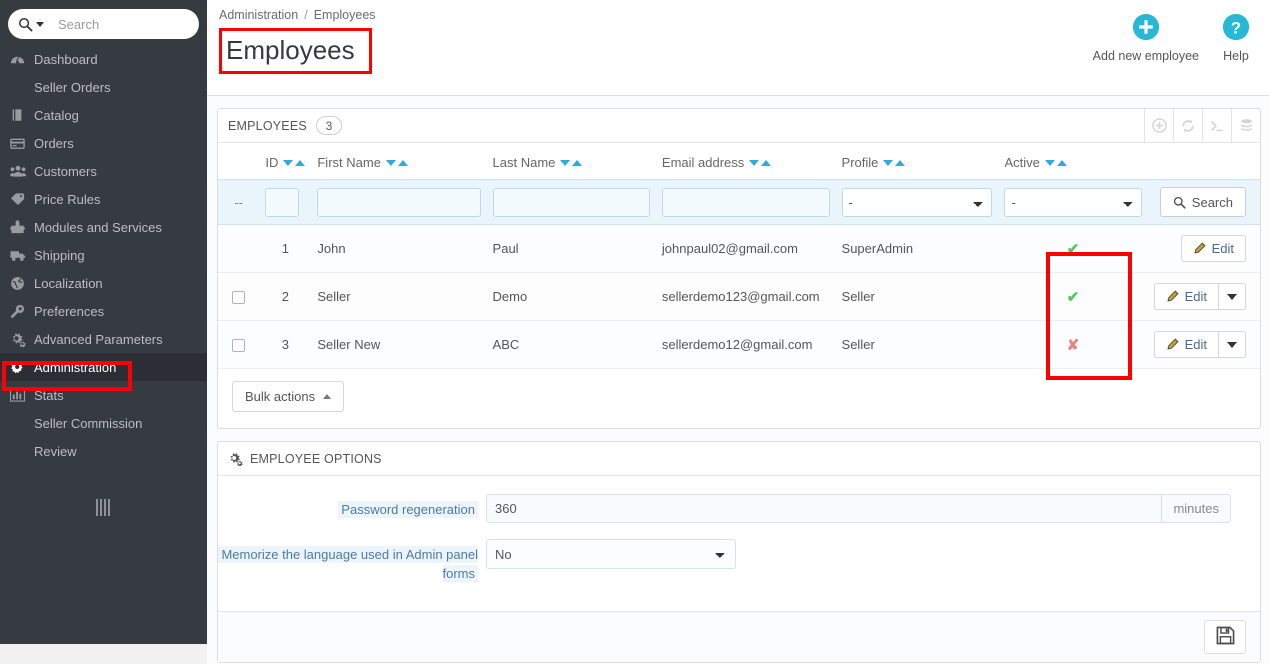 The width and height of the screenshot is (1269, 664). What do you see at coordinates (1022, 162) in the screenshot?
I see `column-header-label: Active` at bounding box center [1022, 162].